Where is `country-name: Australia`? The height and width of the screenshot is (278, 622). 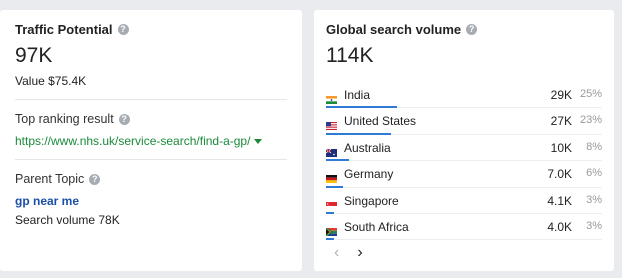
country-name: Australia is located at coordinates (367, 147).